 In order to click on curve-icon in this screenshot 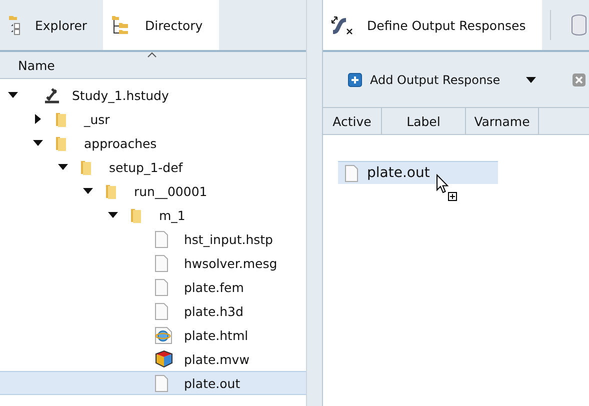, I will do `click(342, 25)`.